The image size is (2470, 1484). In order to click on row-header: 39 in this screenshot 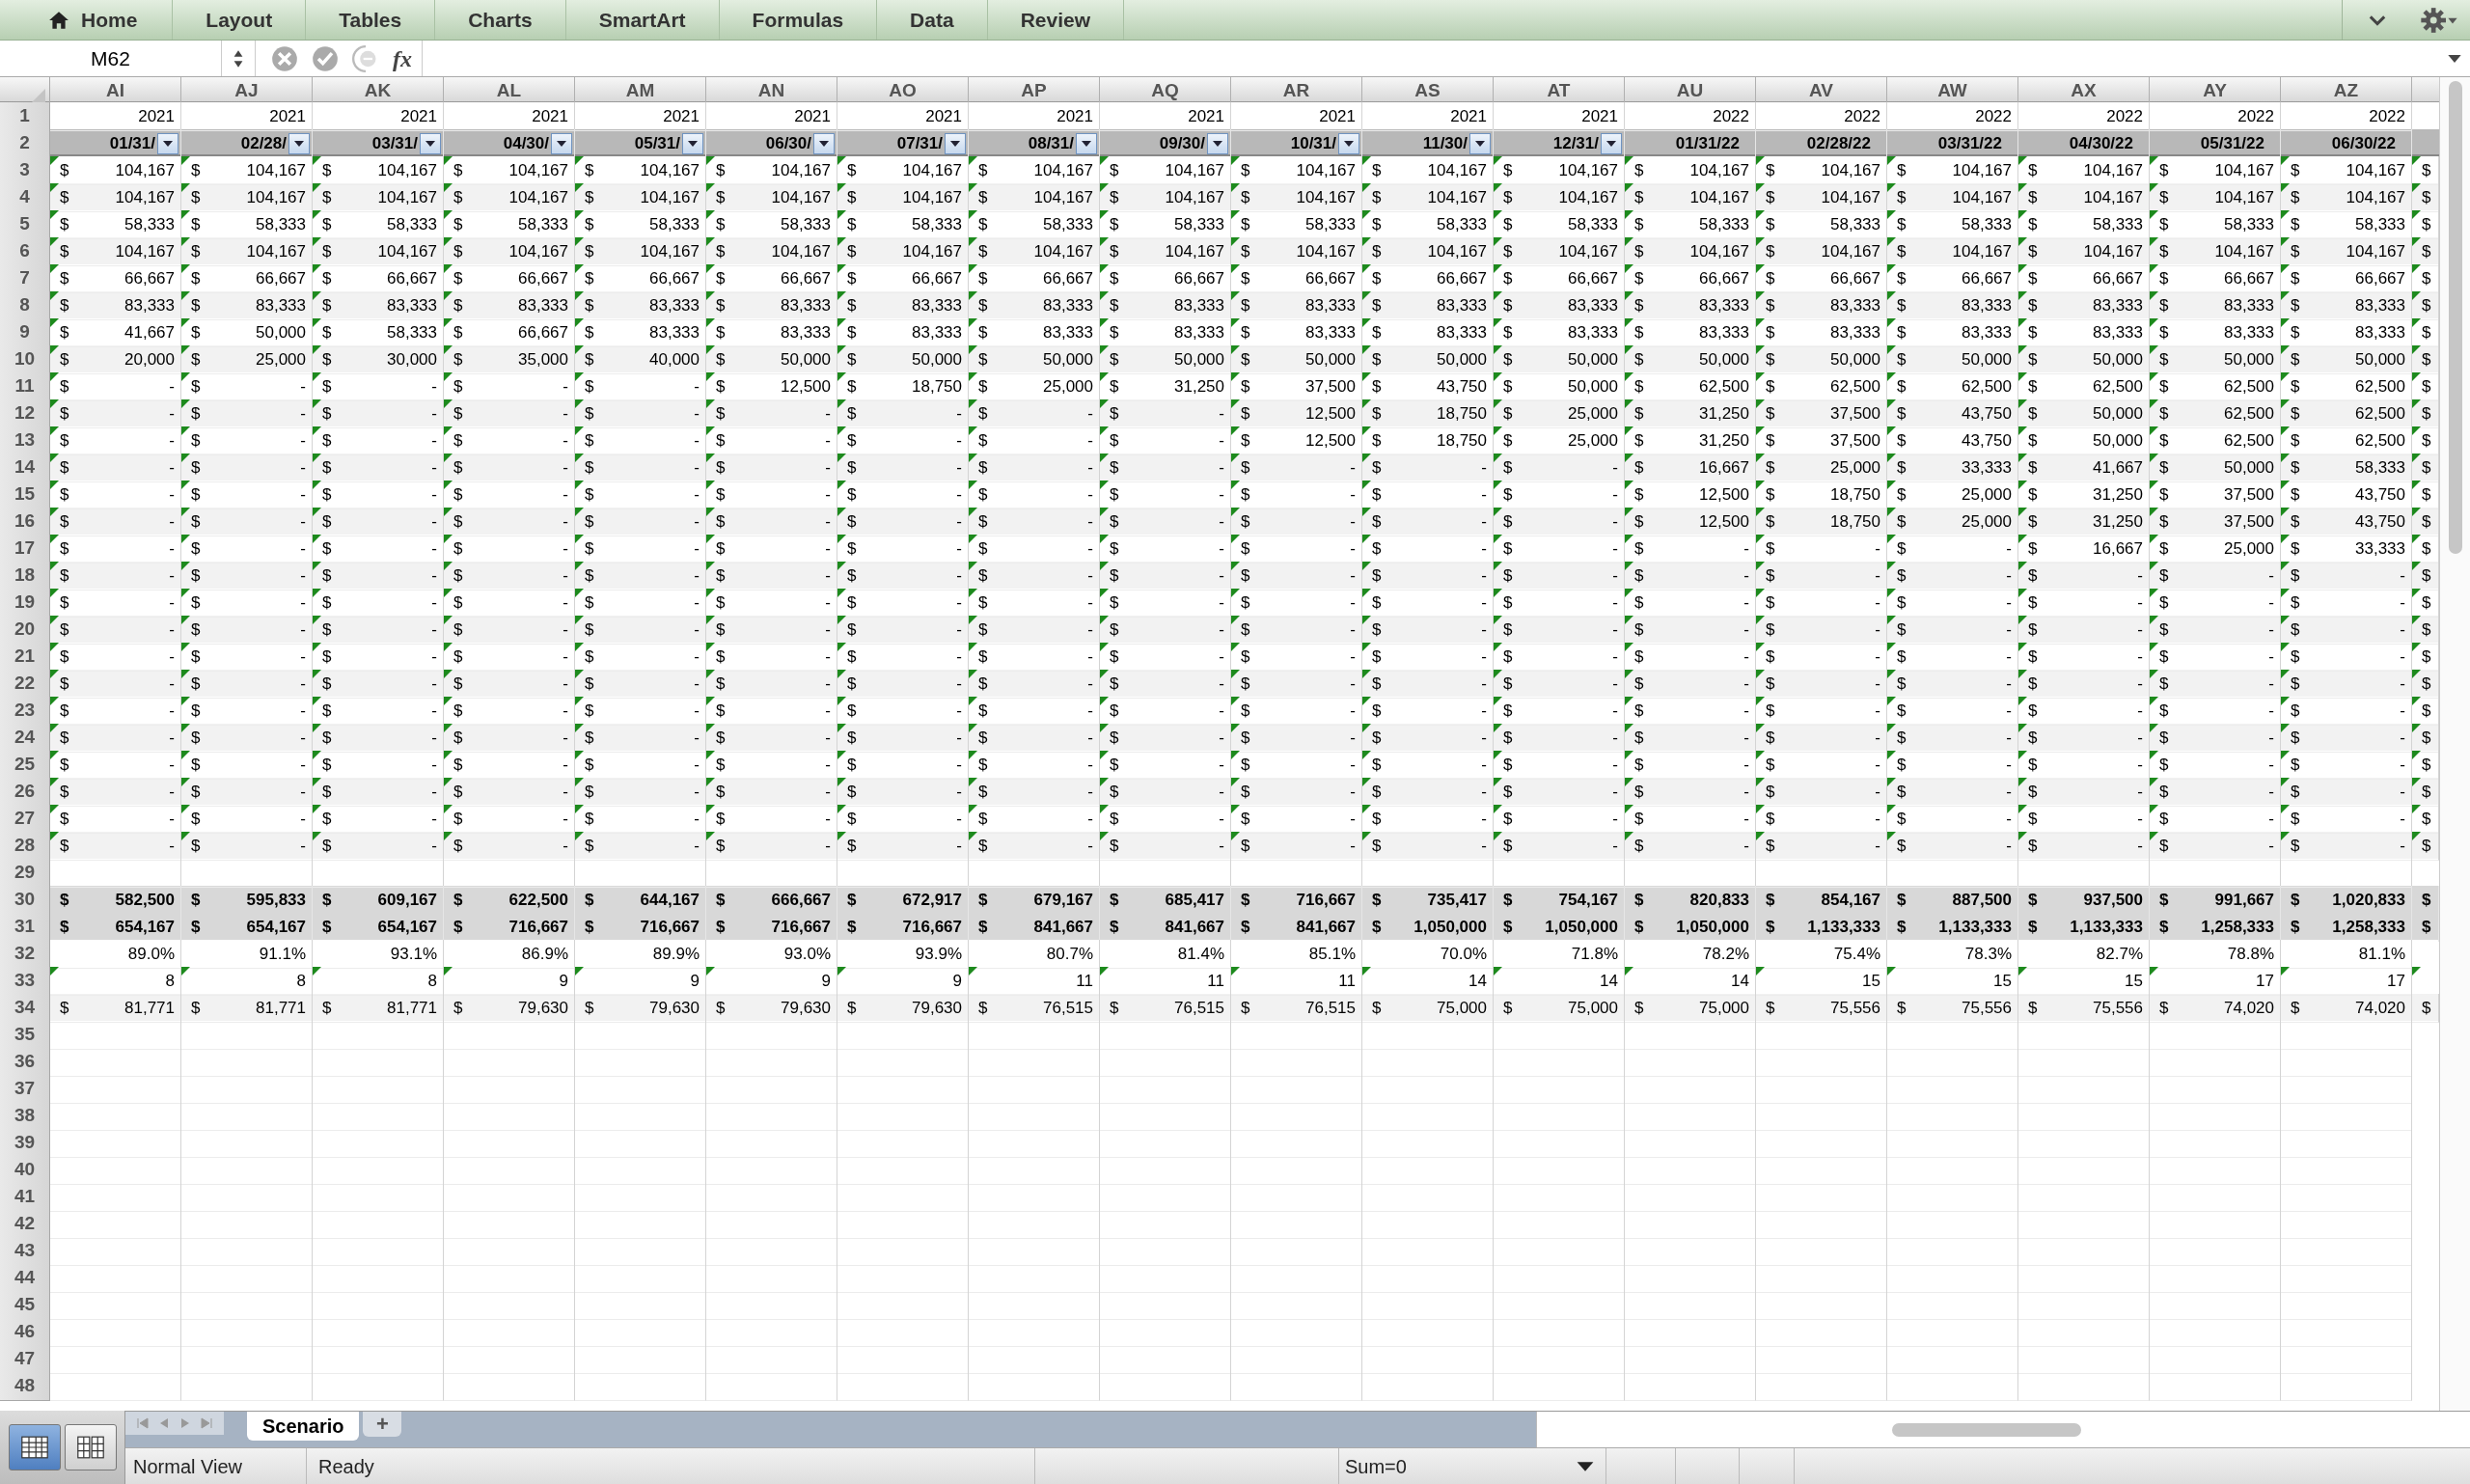, I will do `click(25, 1143)`.